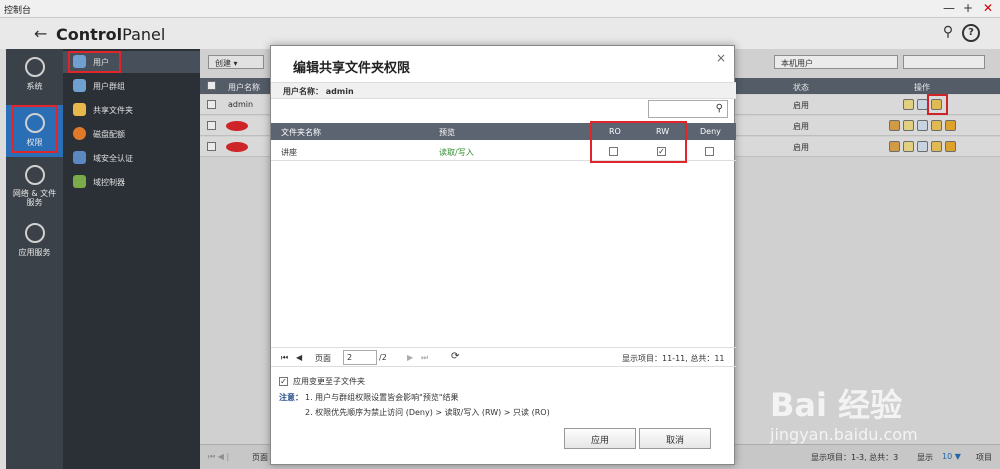 The width and height of the screenshot is (1000, 469). Describe the element at coordinates (424, 358) in the screenshot. I see `last-page-icon: ⏭` at that location.